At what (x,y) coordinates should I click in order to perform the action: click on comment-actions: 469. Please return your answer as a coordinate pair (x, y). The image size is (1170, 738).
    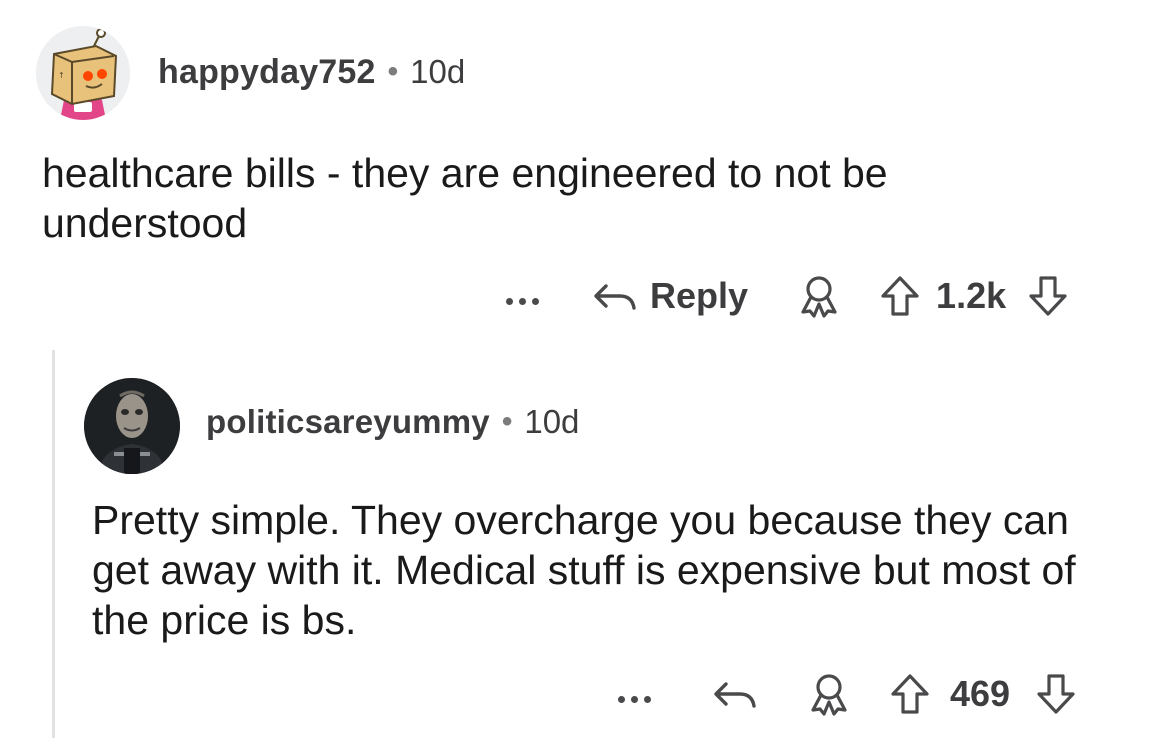
    Looking at the image, I should click on (844, 694).